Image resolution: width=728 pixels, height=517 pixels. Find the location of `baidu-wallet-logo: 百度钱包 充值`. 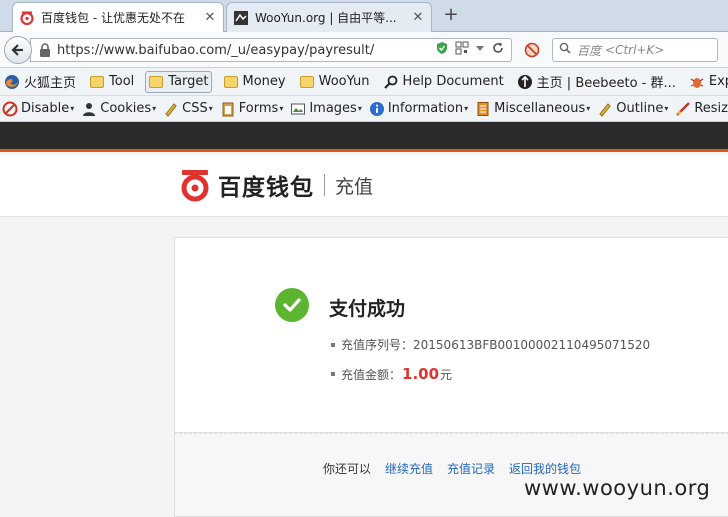

baidu-wallet-logo: 百度钱包 充值 is located at coordinates (275, 185).